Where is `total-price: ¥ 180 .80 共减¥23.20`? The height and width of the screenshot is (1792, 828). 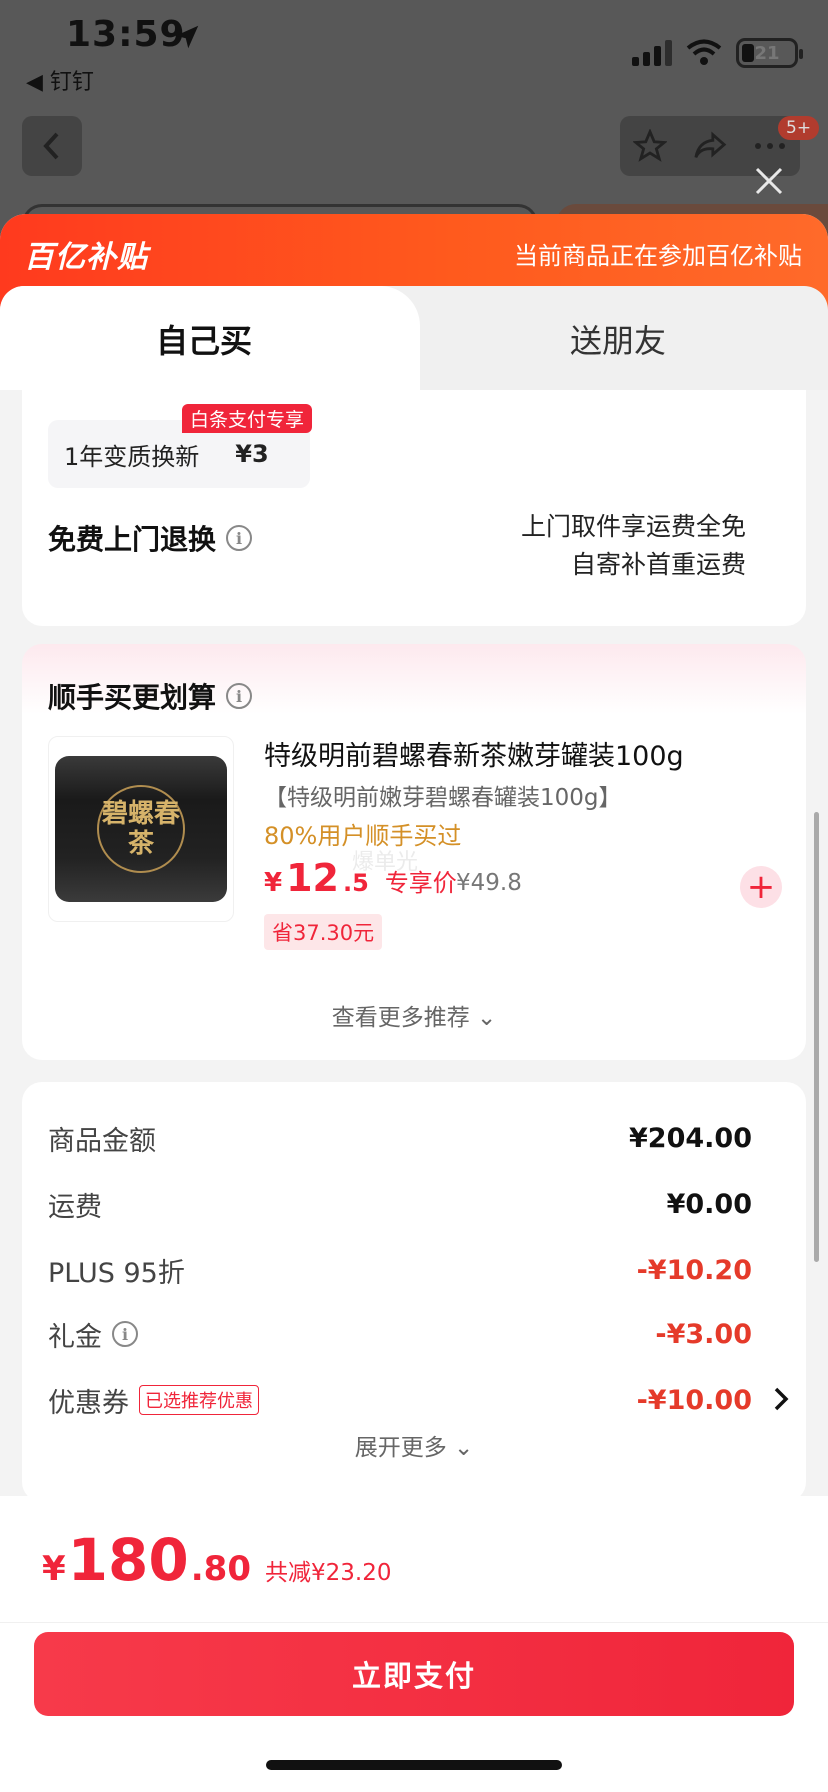
total-price: ¥ 180 .80 共减¥23.20 is located at coordinates (216, 1560).